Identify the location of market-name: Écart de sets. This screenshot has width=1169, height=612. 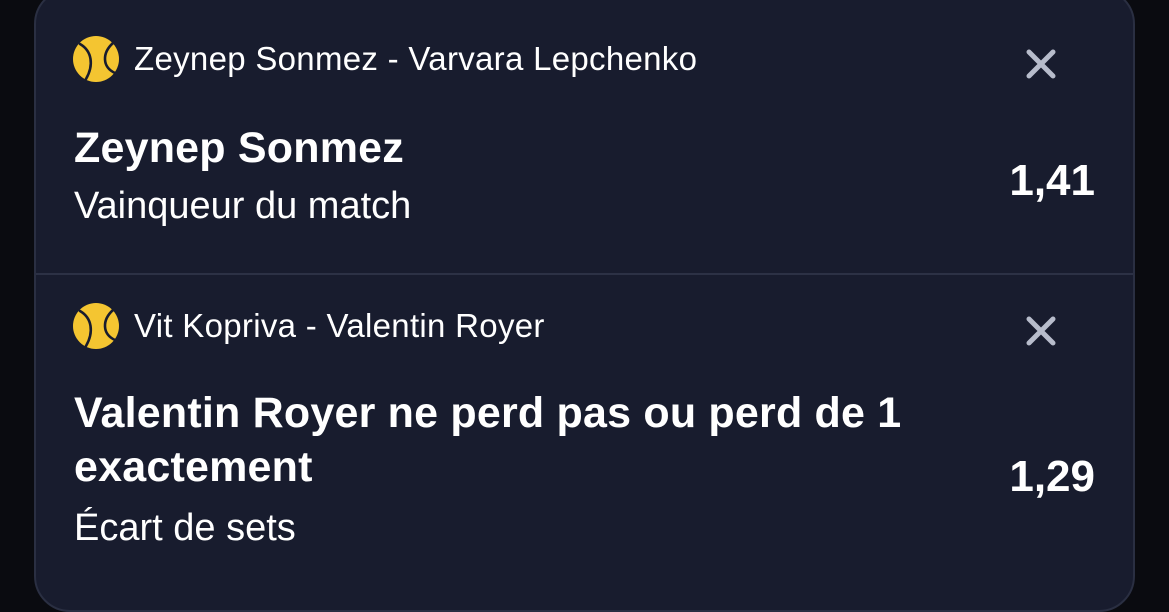
(185, 528).